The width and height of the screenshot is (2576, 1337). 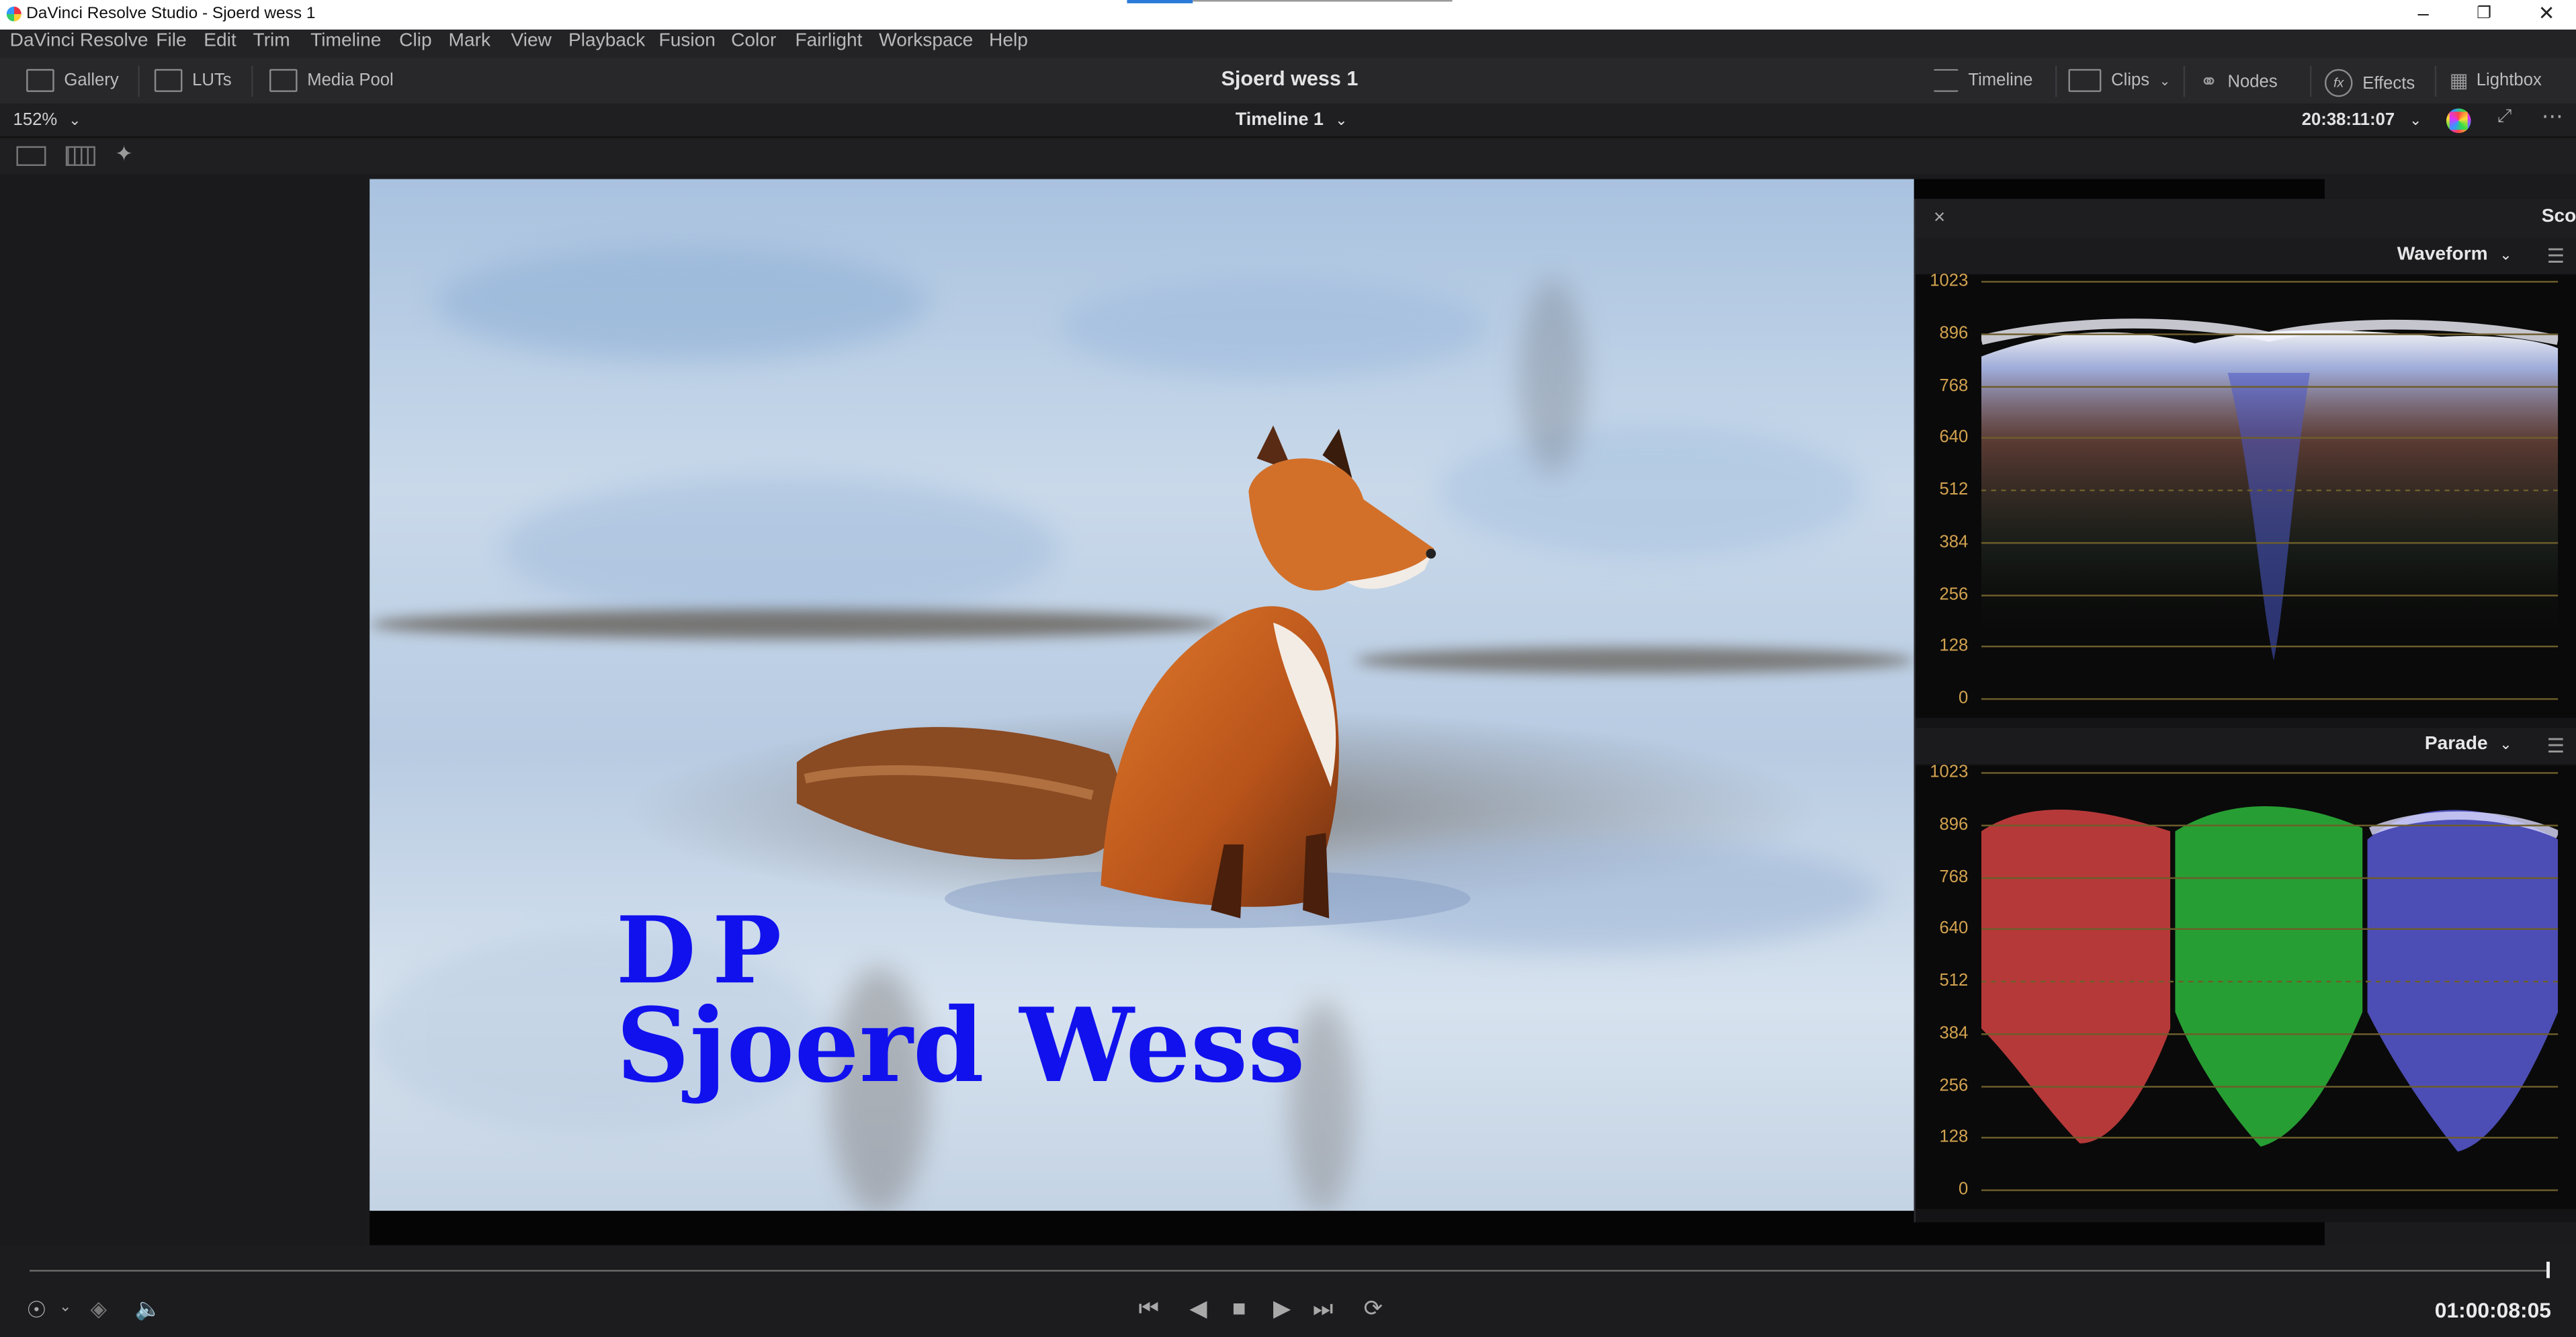 What do you see at coordinates (2246, 746) in the screenshot?
I see `parade-header: Parade ⌄ ☰` at bounding box center [2246, 746].